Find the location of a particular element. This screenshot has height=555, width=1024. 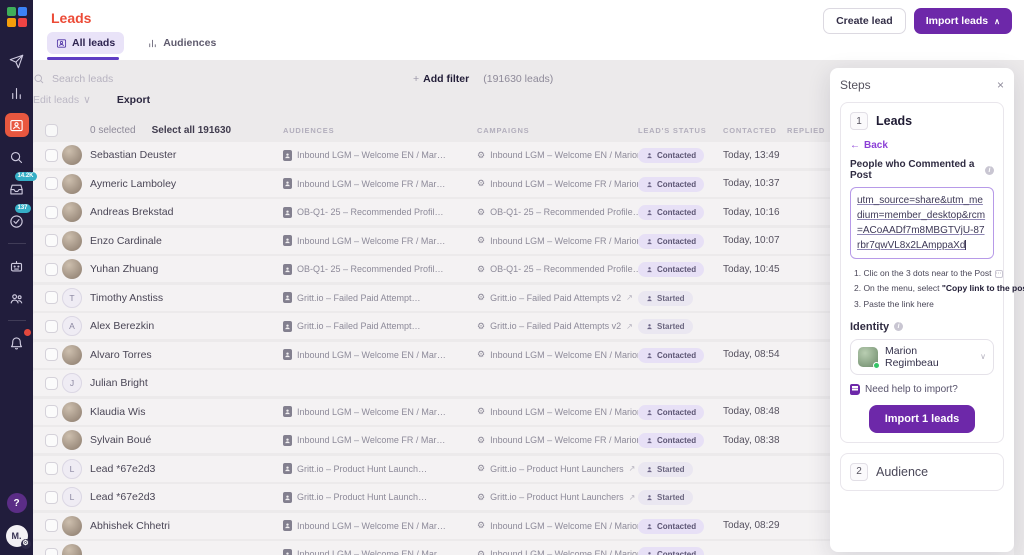

lead-name: Andreas Brekstad is located at coordinates (186, 212).